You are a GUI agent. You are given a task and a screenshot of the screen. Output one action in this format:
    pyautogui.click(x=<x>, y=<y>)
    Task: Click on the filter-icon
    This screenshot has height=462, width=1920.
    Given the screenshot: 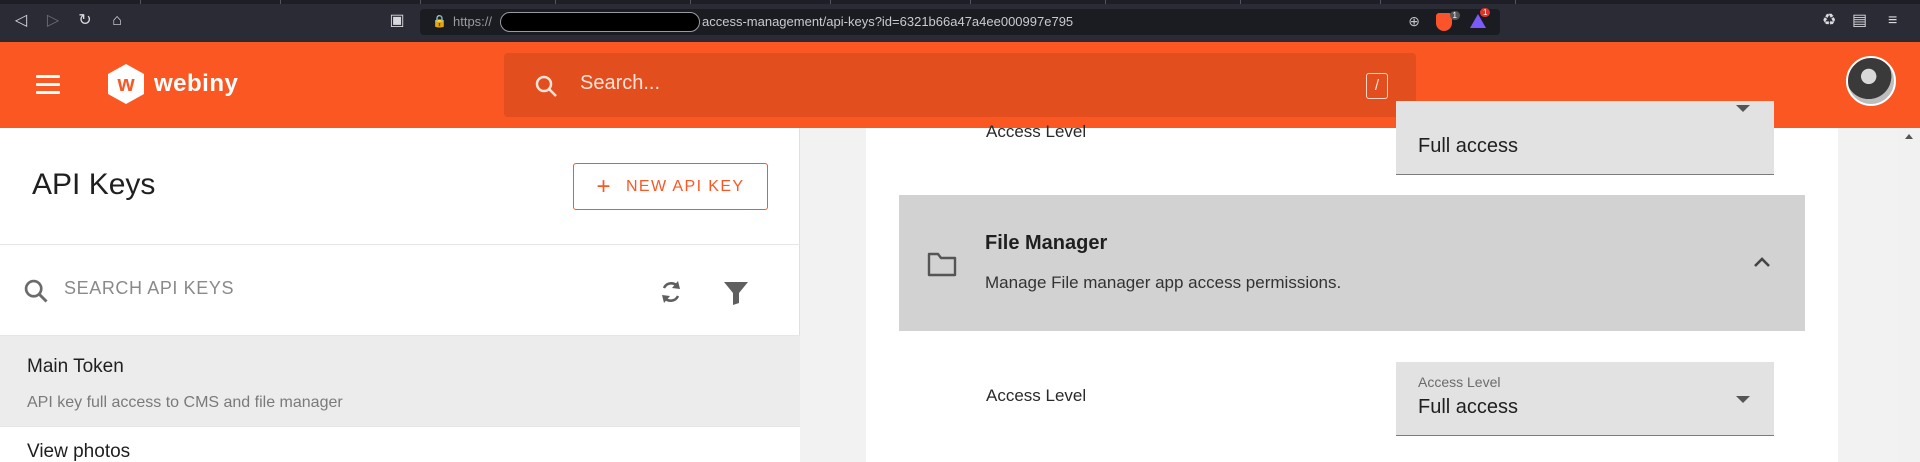 What is the action you would take?
    pyautogui.click(x=736, y=293)
    